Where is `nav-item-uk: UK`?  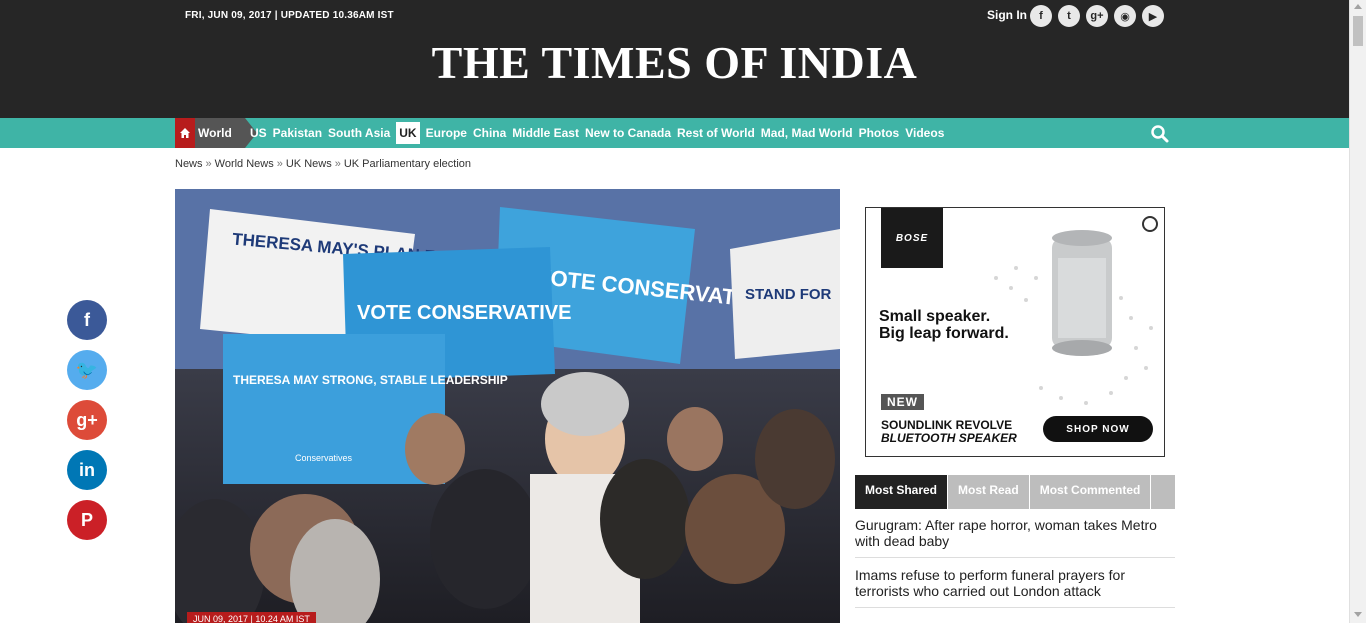 nav-item-uk: UK is located at coordinates (408, 133).